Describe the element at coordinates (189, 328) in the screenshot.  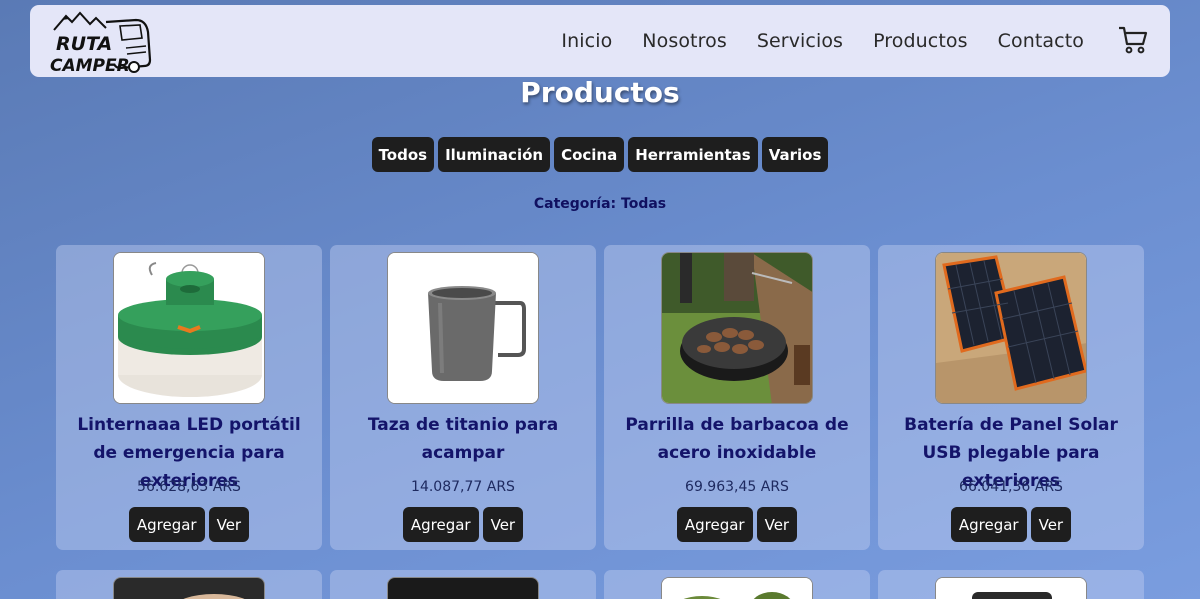
I see `product-image-led-lantern` at that location.